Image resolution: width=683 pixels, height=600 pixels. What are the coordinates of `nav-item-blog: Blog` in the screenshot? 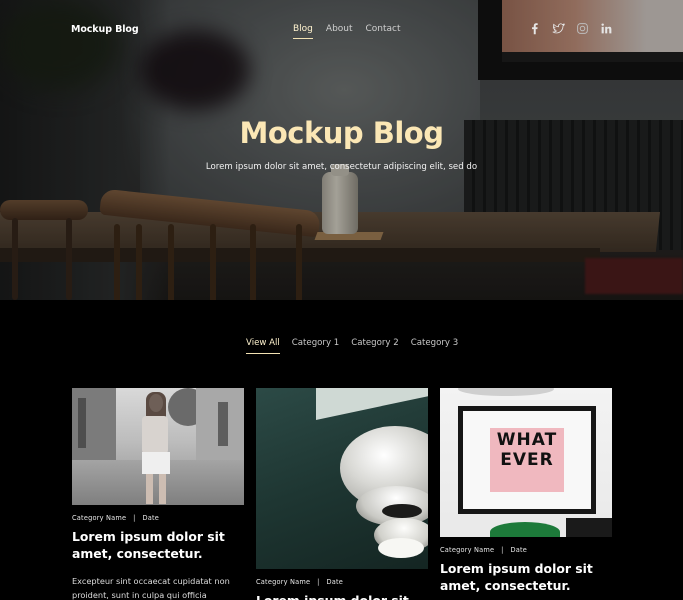 It's located at (303, 31).